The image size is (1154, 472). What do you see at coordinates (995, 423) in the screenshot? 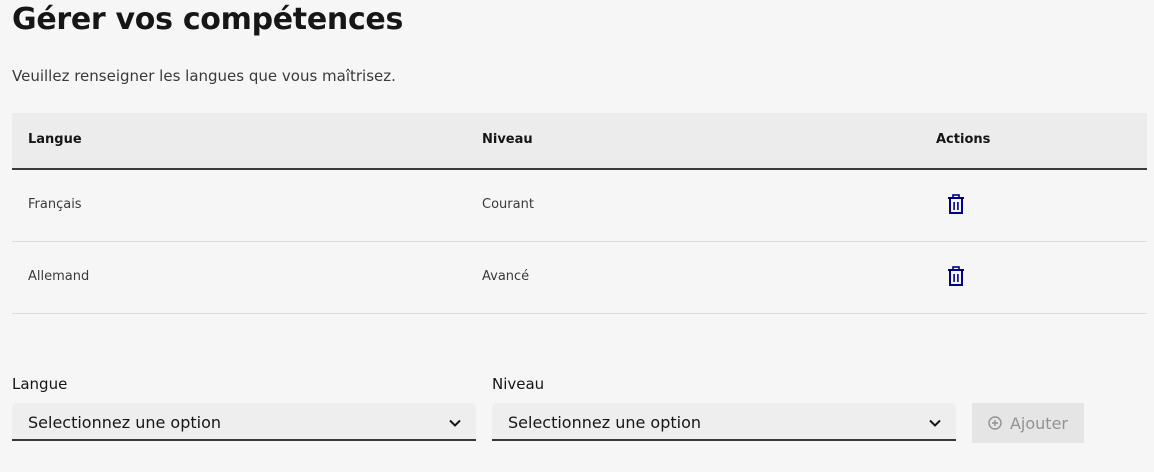
I see `add-circle-icon` at bounding box center [995, 423].